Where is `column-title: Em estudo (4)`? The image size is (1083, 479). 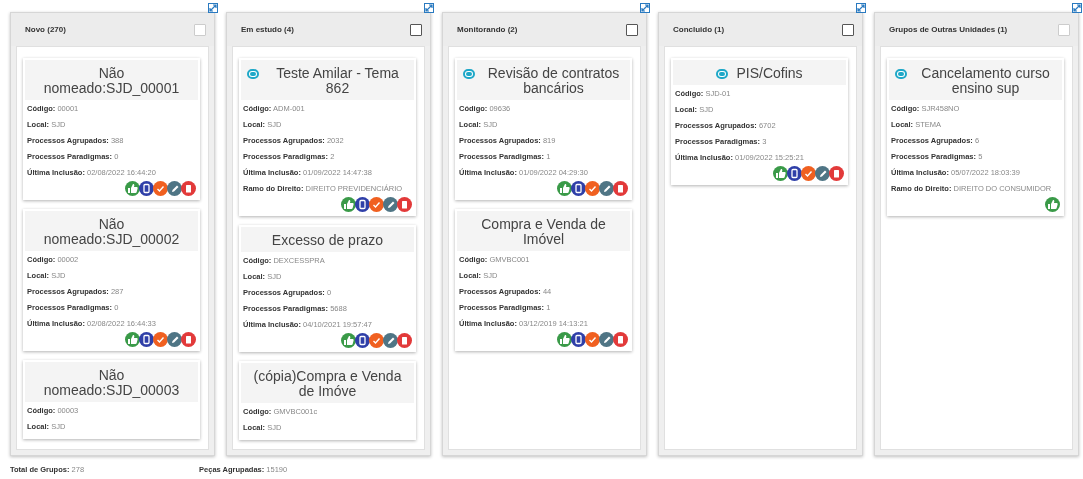
column-title: Em estudo (4) is located at coordinates (267, 29).